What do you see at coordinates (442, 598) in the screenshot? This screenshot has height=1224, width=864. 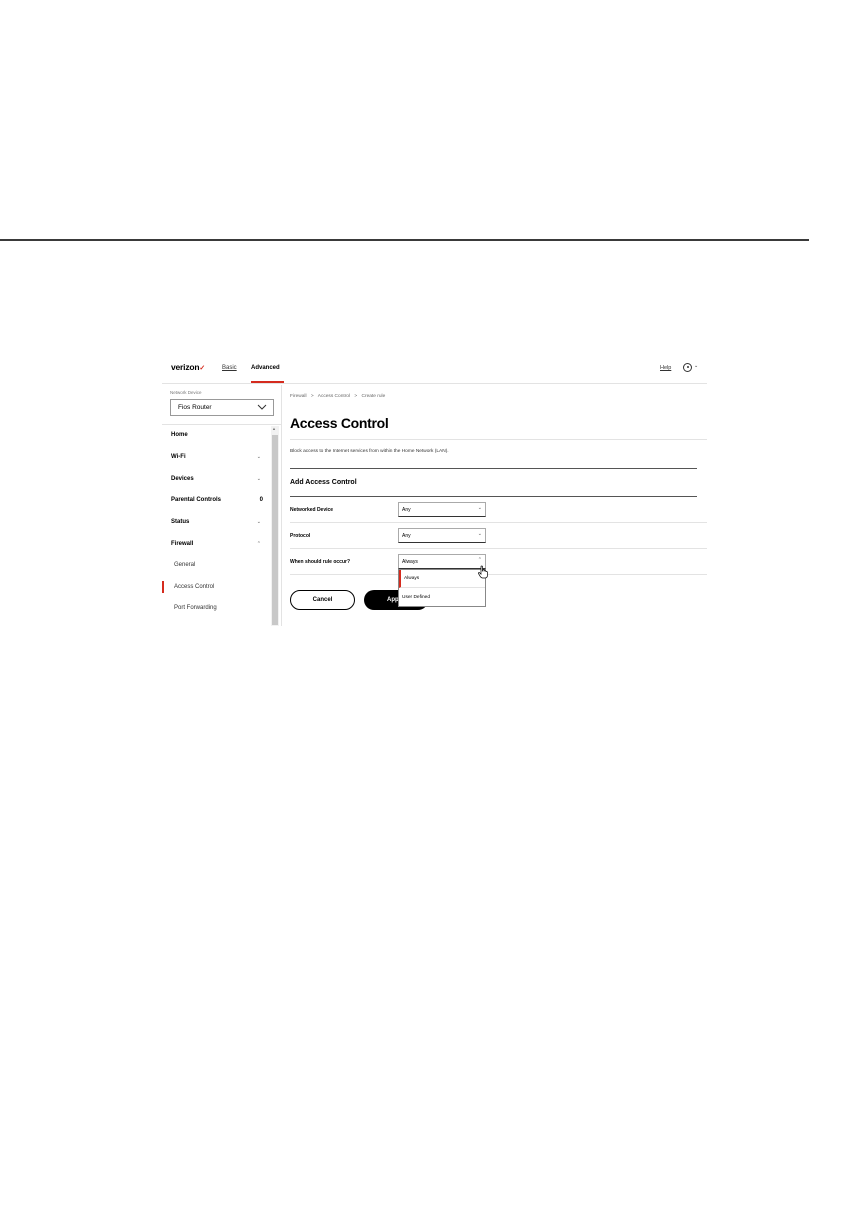 I see `dropdown-option-user-defined: User Defined` at bounding box center [442, 598].